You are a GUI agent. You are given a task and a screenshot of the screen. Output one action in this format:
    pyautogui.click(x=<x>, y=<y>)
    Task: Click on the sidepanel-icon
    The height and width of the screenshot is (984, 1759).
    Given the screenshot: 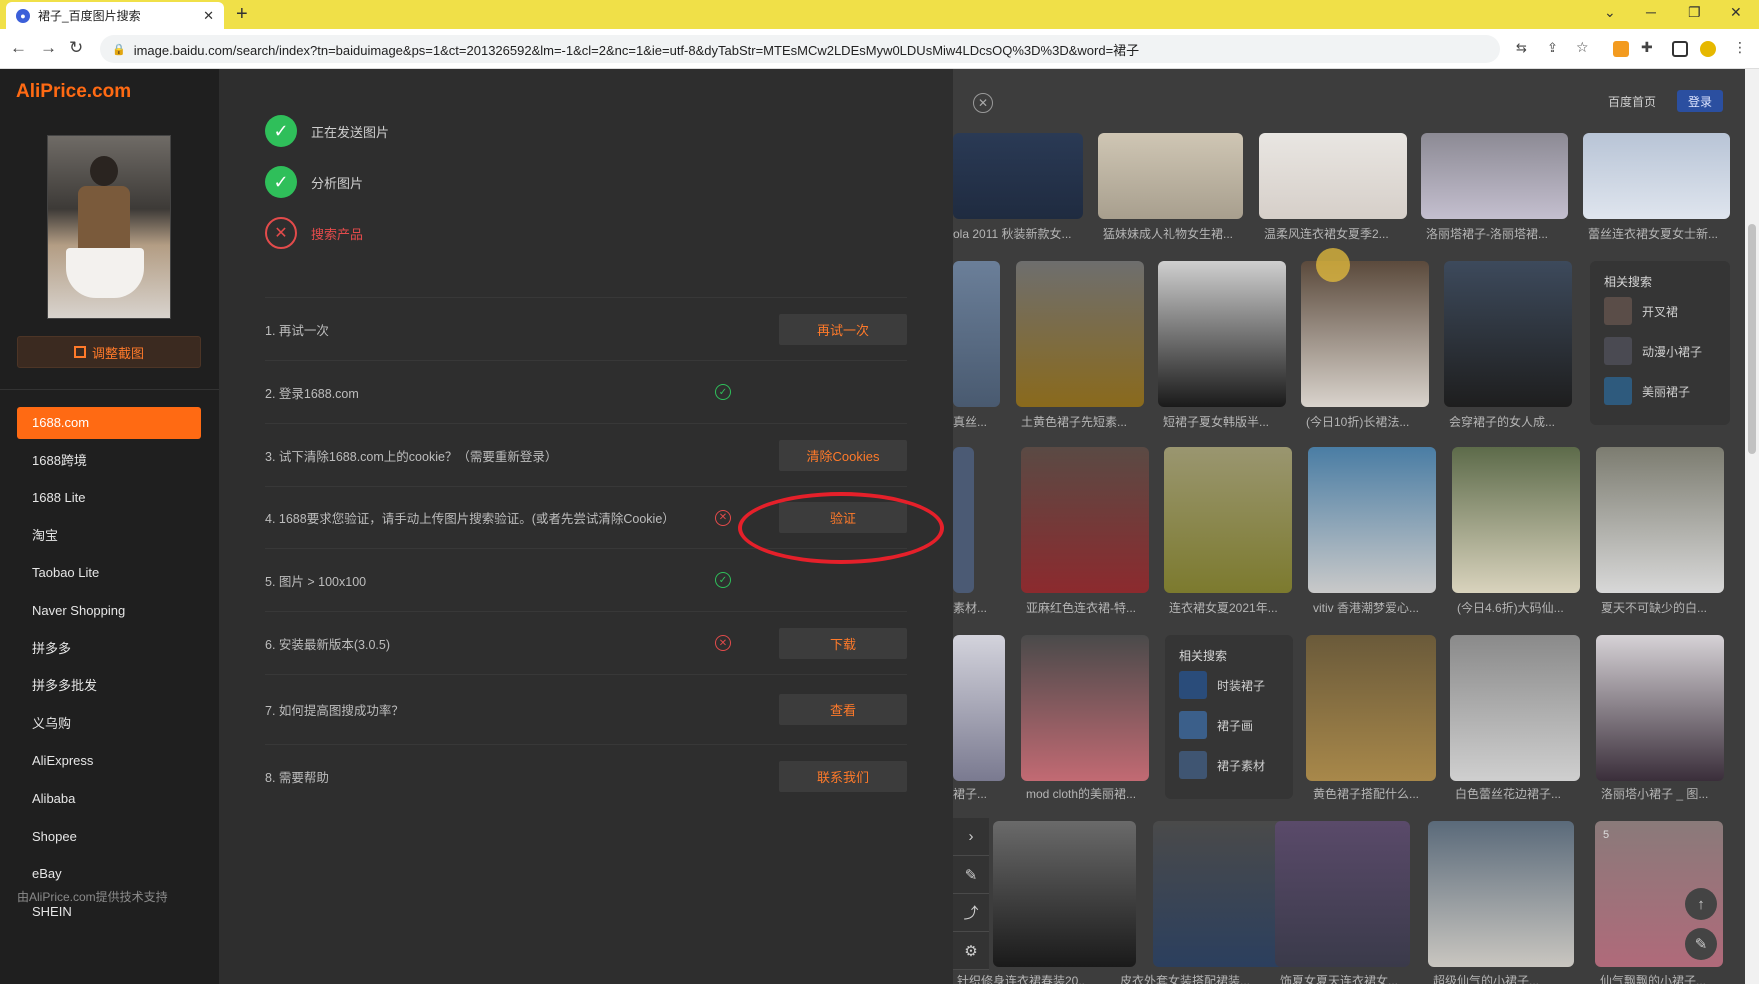 What is the action you would take?
    pyautogui.click(x=1680, y=49)
    